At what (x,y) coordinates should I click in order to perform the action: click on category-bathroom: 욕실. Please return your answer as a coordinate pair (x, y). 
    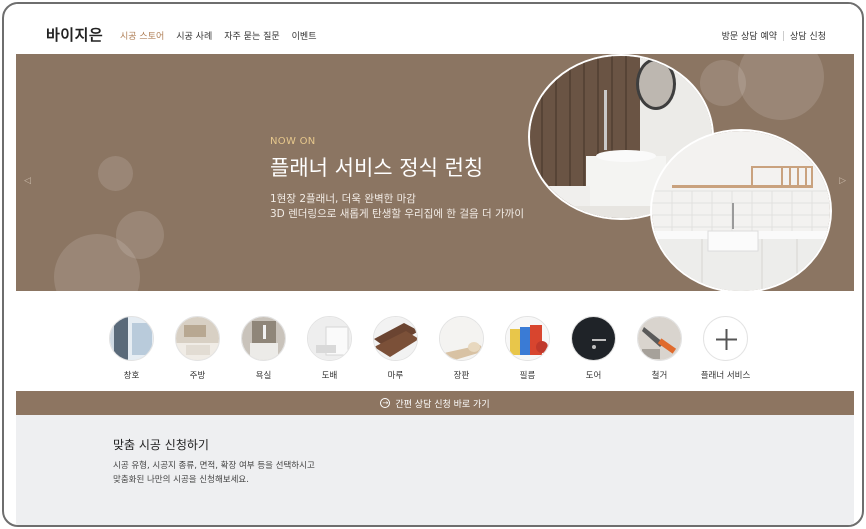
    Looking at the image, I should click on (263, 348).